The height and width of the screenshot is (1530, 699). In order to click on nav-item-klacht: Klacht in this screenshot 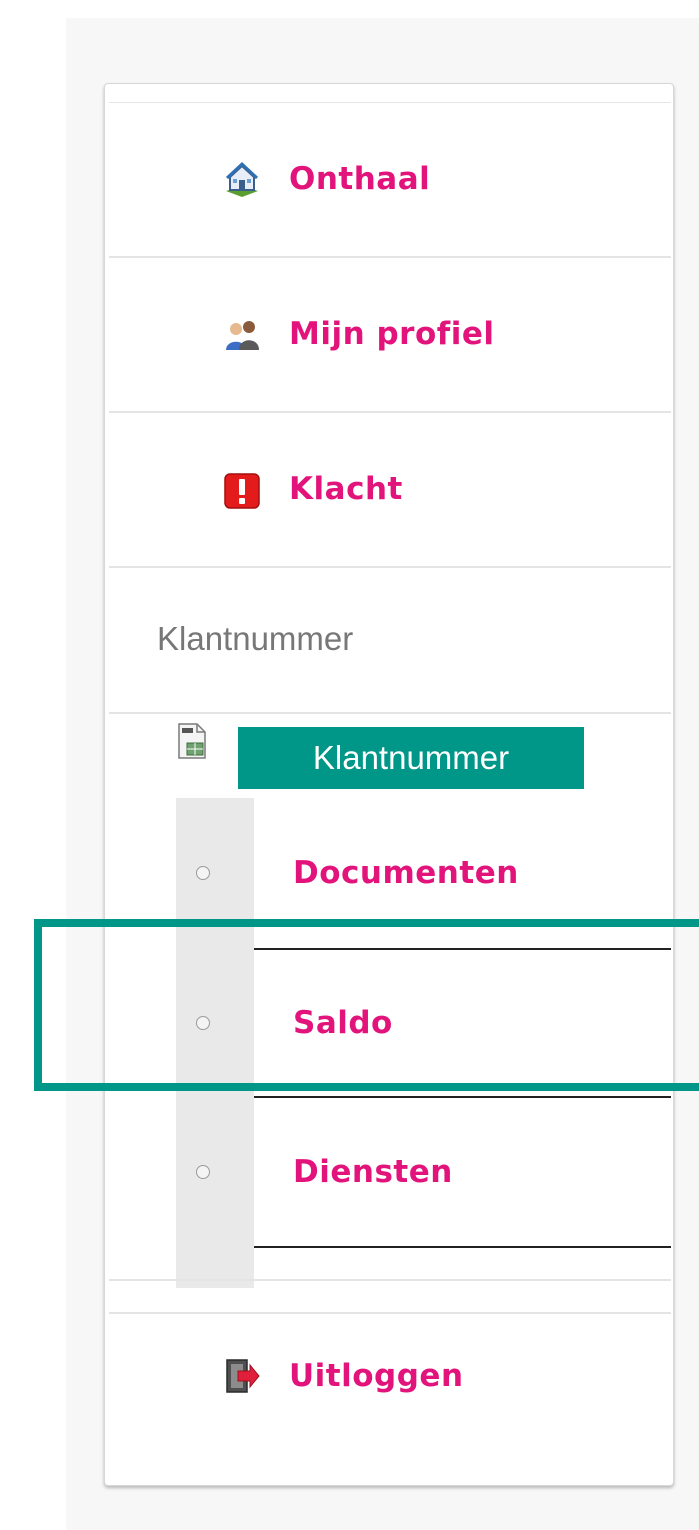, I will do `click(390, 490)`.